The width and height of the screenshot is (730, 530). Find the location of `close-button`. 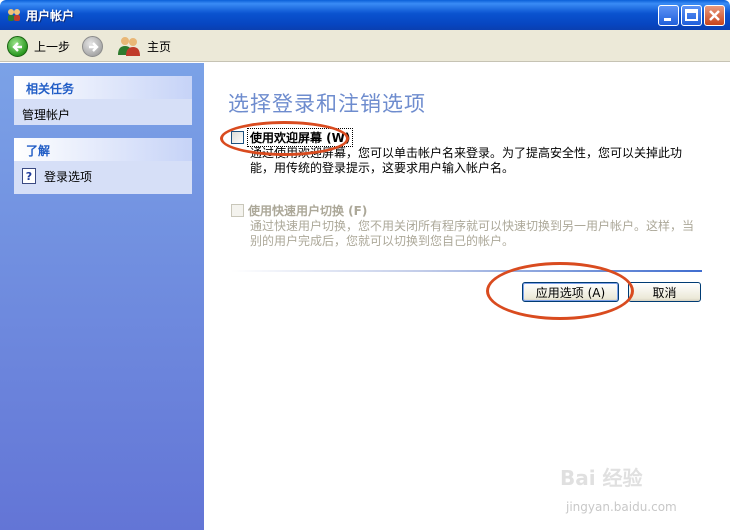

close-button is located at coordinates (714, 15).